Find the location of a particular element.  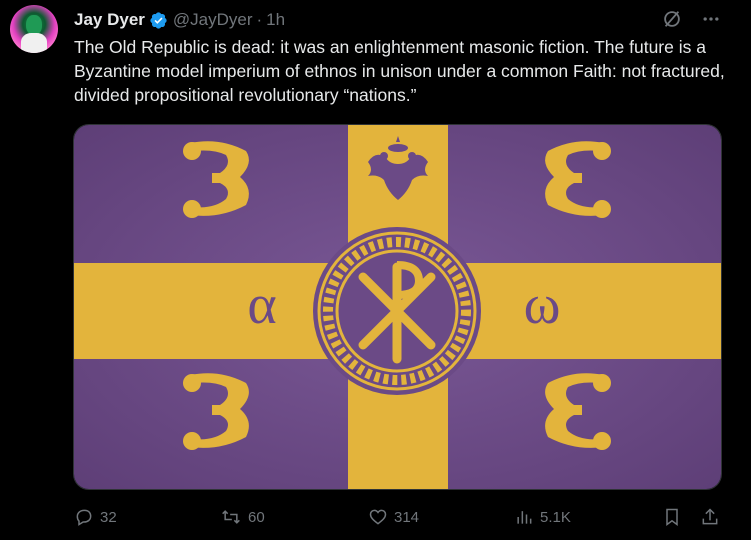

repost-icon is located at coordinates (231, 517).